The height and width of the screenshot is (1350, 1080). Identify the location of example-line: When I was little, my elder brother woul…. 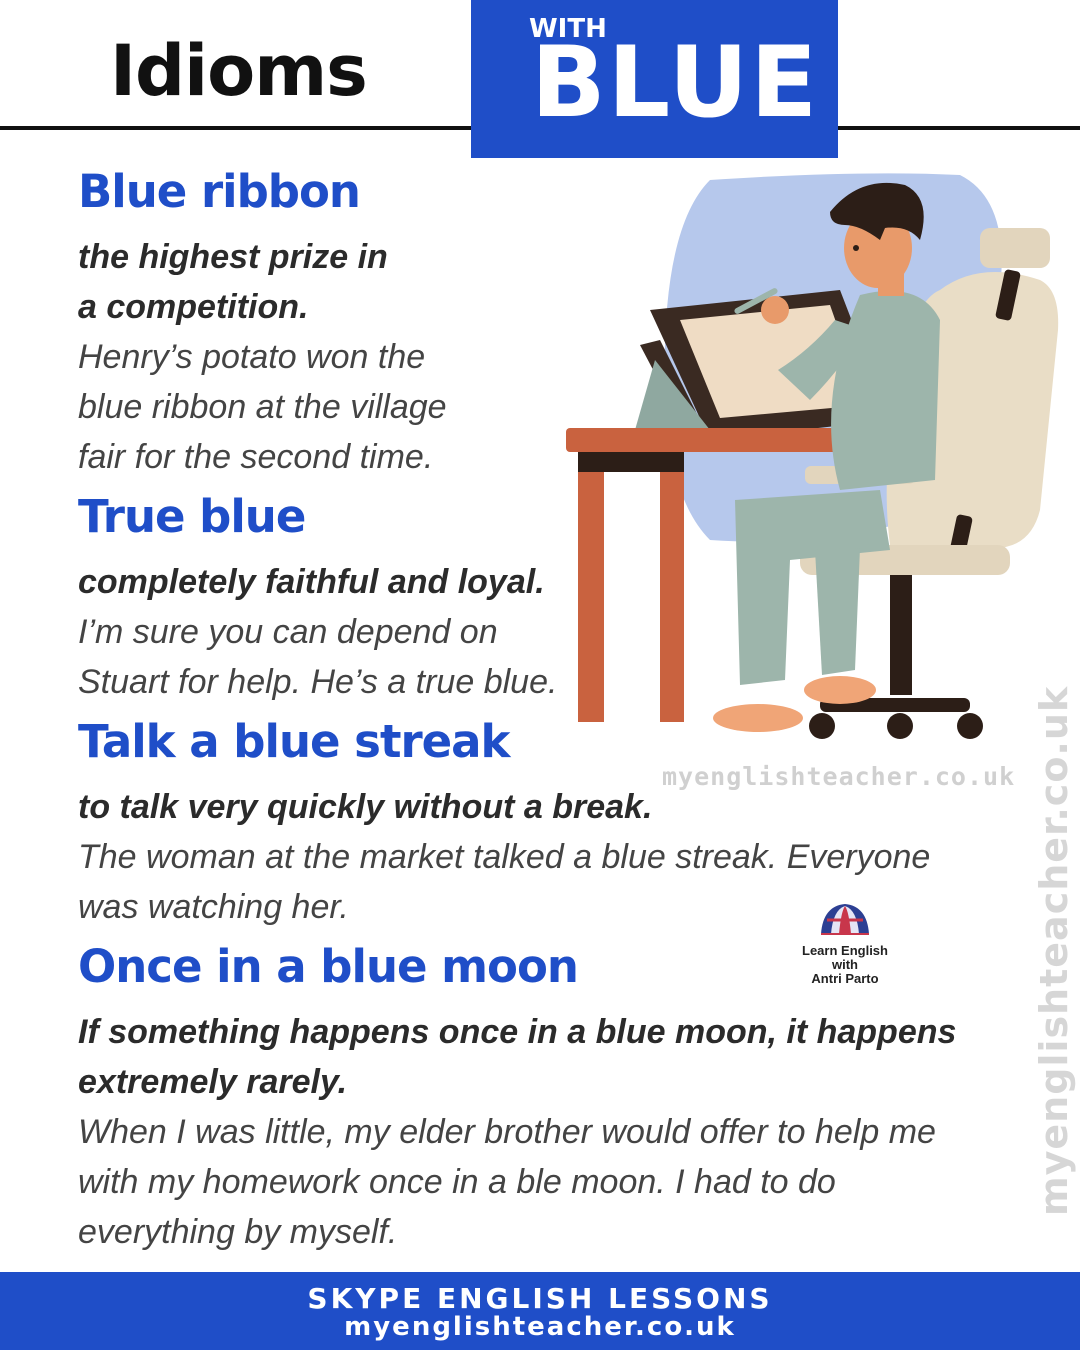
(507, 1132).